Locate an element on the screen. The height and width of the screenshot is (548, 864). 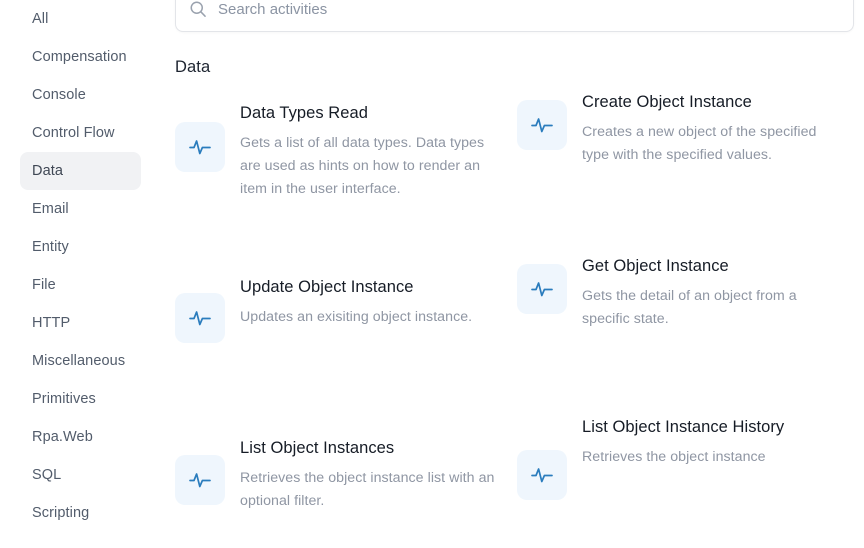
sidebar-item-miscellaneous: Miscellaneous is located at coordinates (80, 361).